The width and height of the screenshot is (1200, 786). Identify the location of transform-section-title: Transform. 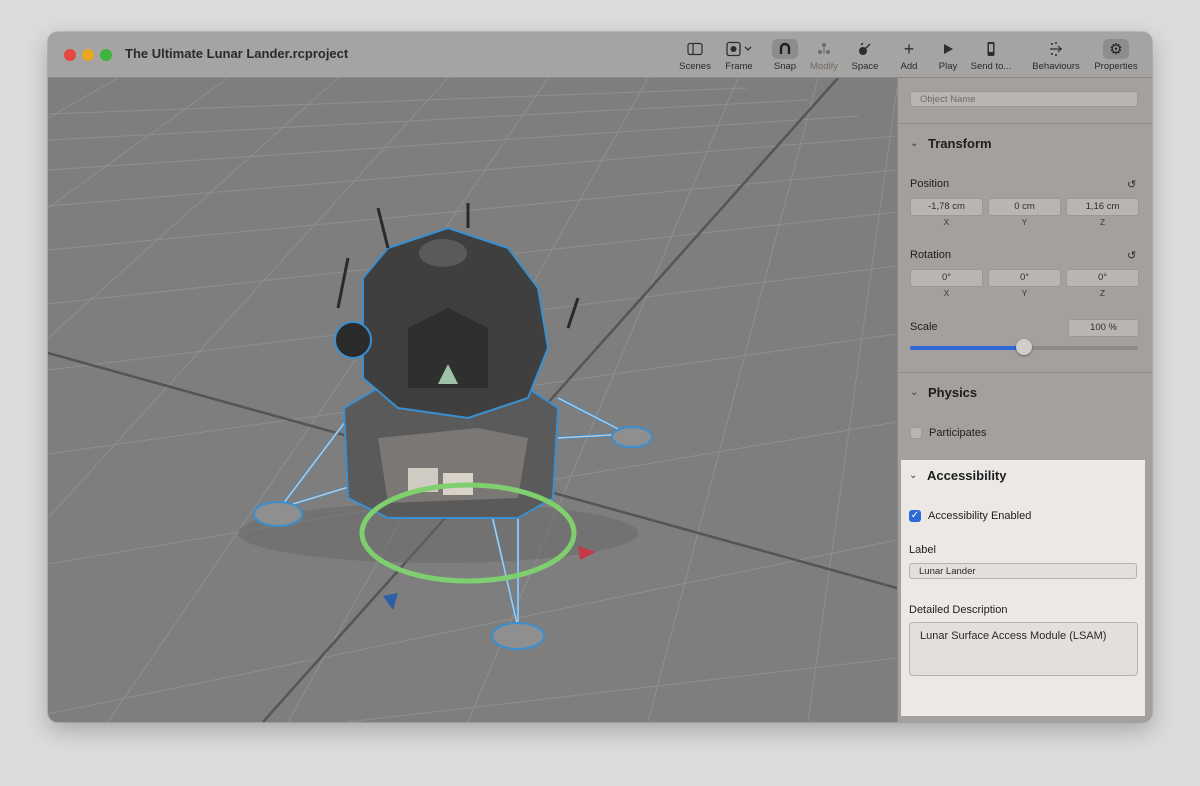
(960, 143).